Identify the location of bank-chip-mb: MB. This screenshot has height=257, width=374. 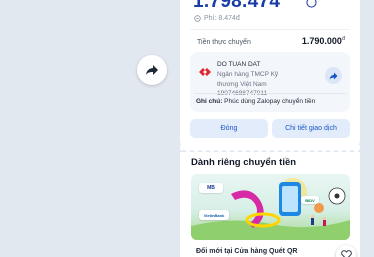
(211, 188).